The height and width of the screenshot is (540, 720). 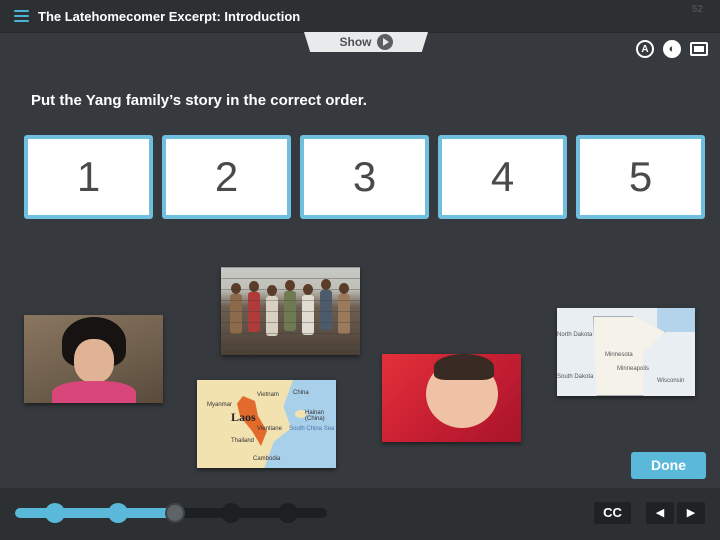 I want to click on drop-slot-4: 4, so click(x=502, y=177).